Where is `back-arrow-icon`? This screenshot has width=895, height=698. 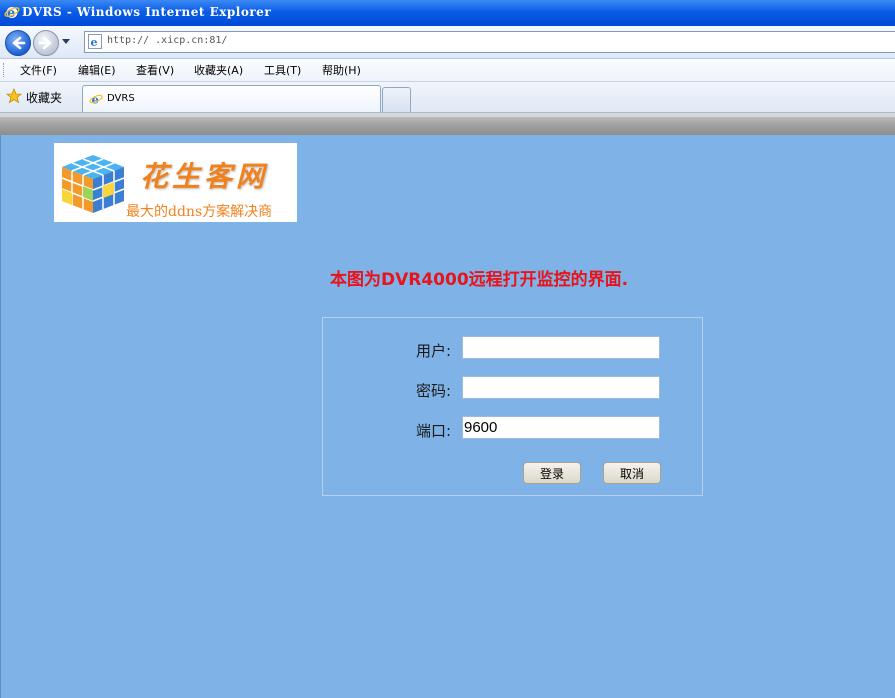
back-arrow-icon is located at coordinates (19, 43).